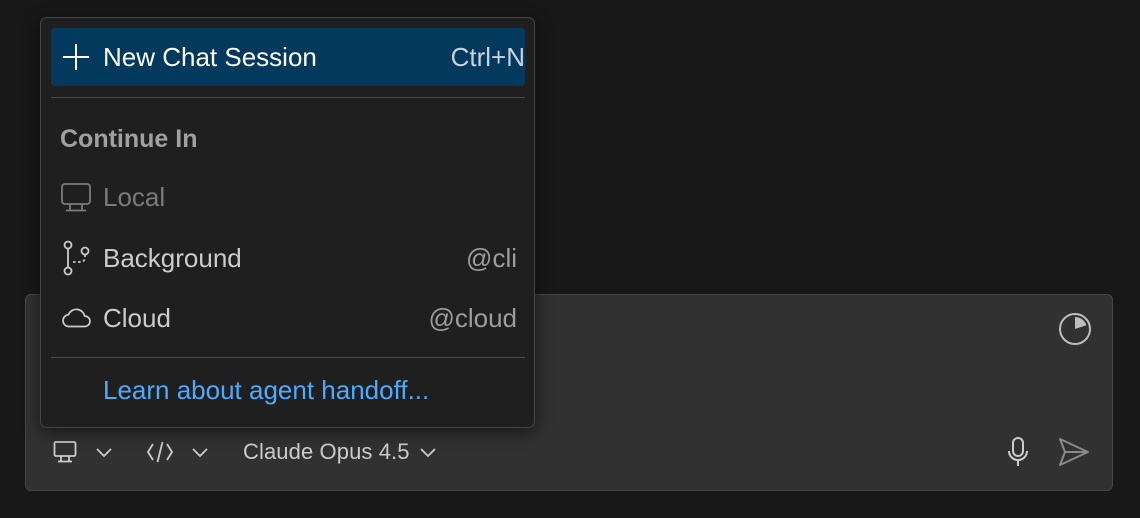 The height and width of the screenshot is (518, 1140). What do you see at coordinates (472, 317) in the screenshot?
I see `menu-item-cloud-handle: @cloud` at bounding box center [472, 317].